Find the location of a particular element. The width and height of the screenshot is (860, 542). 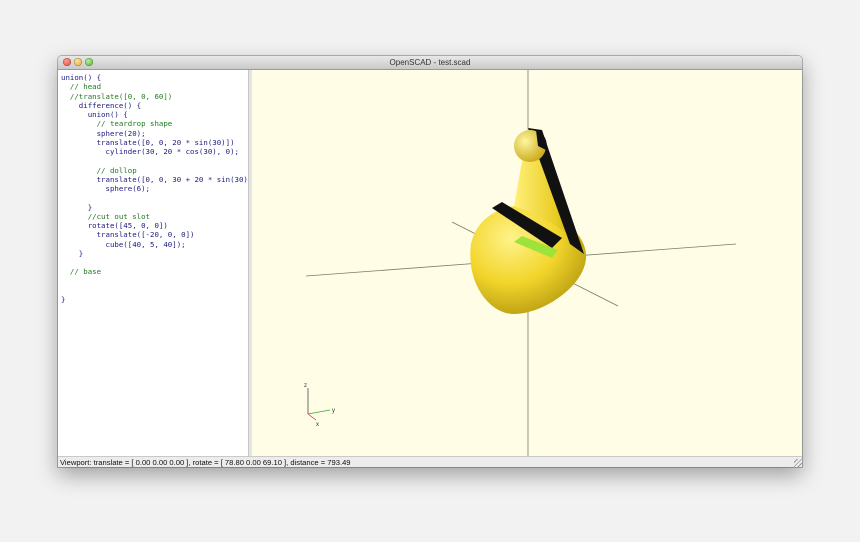

code-line: // teardrop shape is located at coordinates (117, 123).